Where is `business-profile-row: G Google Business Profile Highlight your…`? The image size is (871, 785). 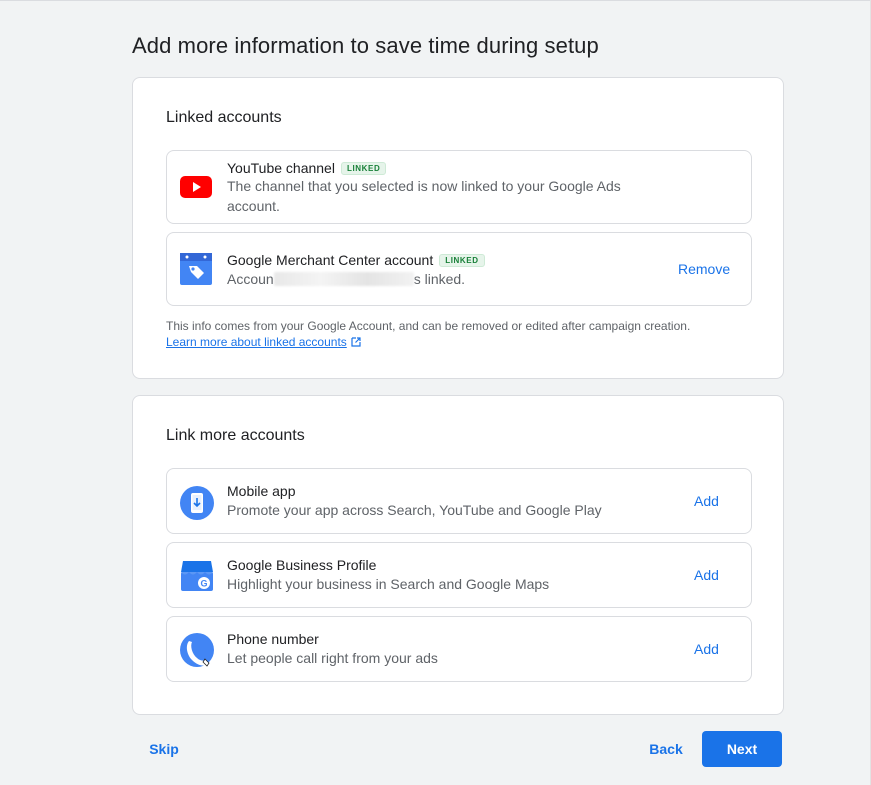
business-profile-row: G Google Business Profile Highlight your… is located at coordinates (459, 575).